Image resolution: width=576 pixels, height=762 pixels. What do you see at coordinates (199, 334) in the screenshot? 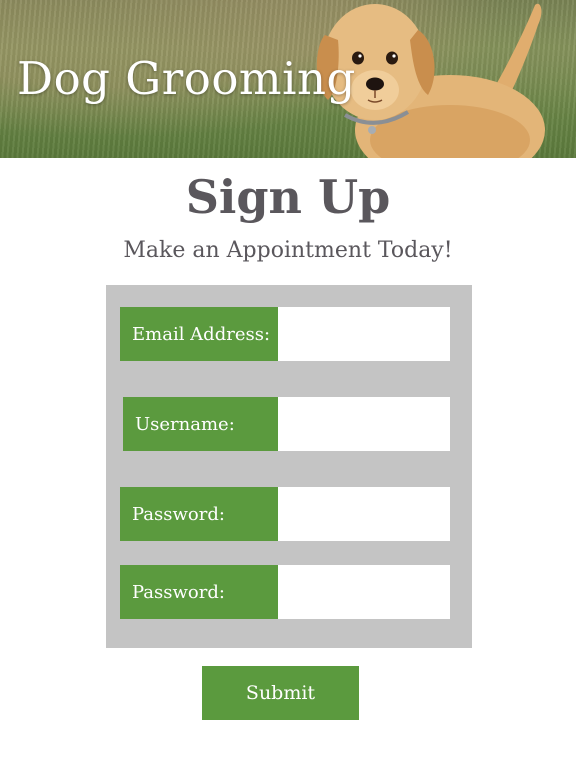
I see `email-label: Email Address:` at bounding box center [199, 334].